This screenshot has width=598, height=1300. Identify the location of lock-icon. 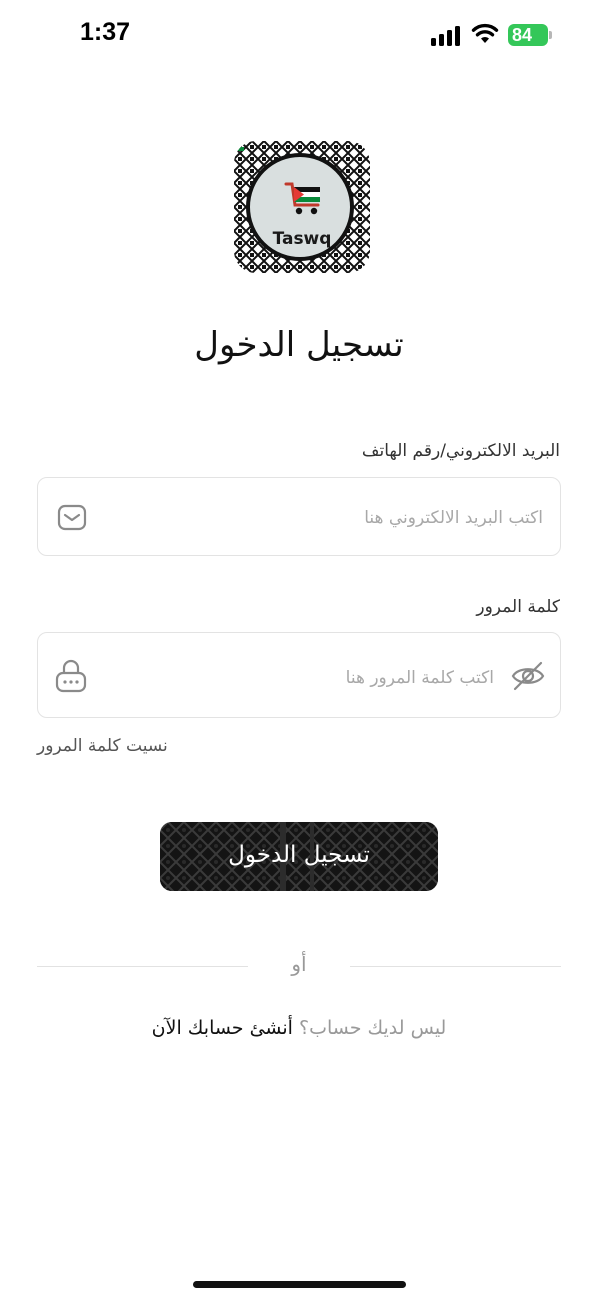
(71, 676).